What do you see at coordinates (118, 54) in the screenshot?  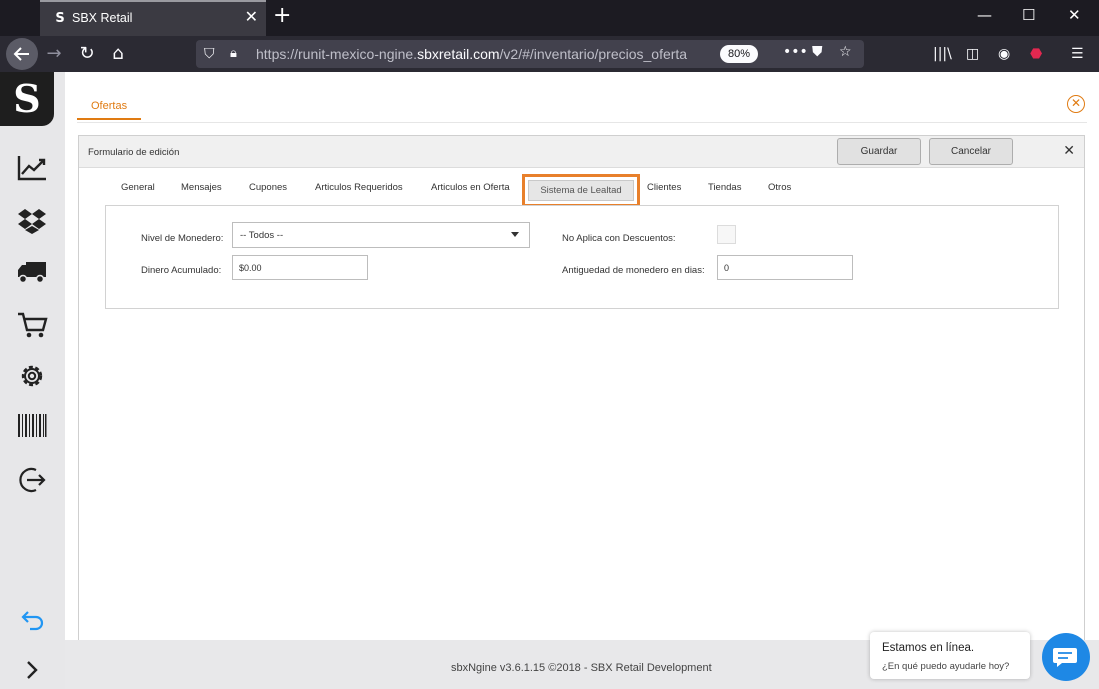 I see `home-icon: ⌂` at bounding box center [118, 54].